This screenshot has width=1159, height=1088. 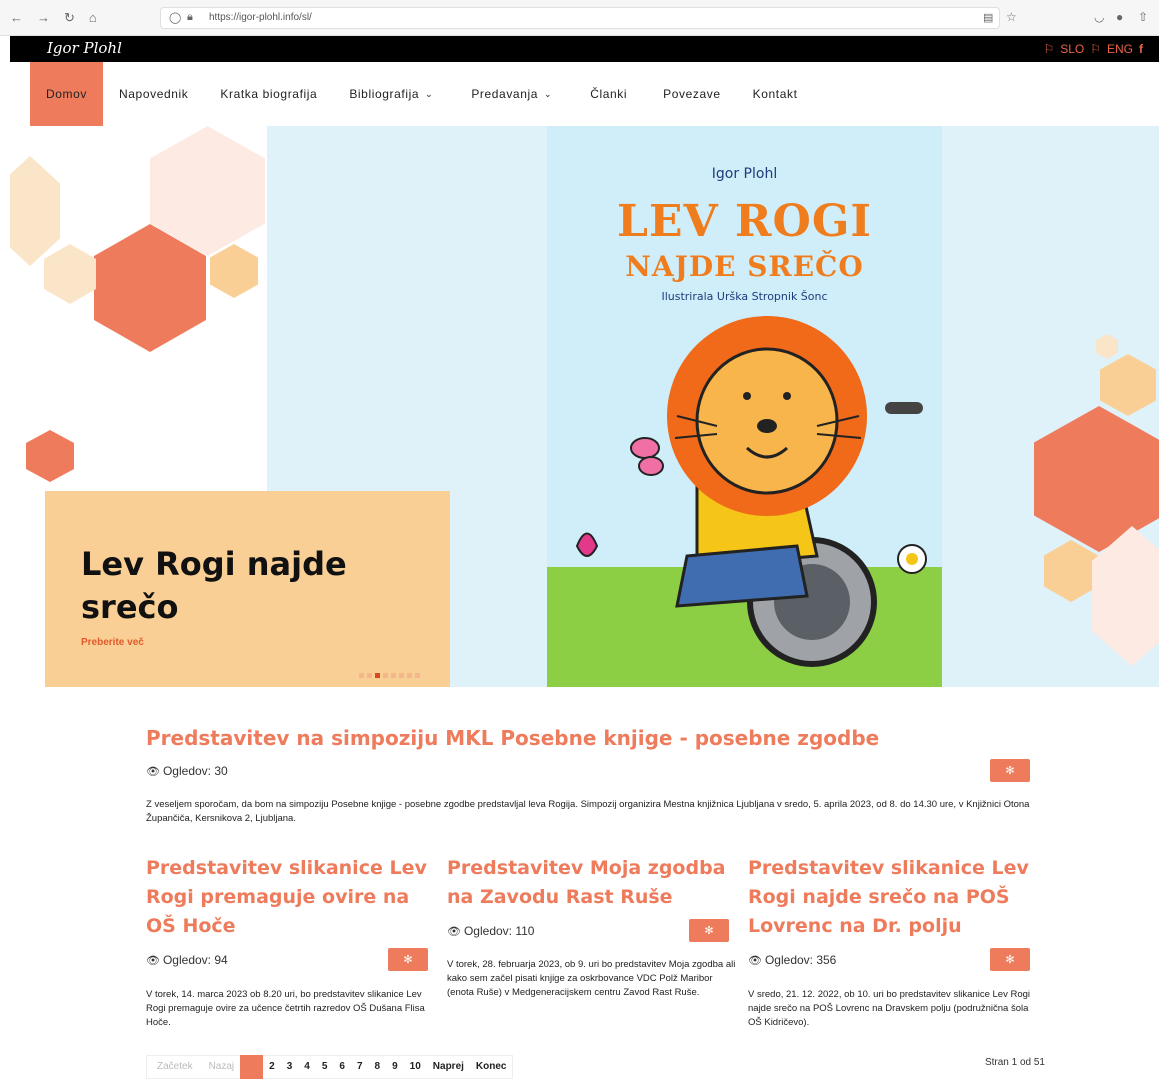 What do you see at coordinates (112, 642) in the screenshot?
I see `read-more-link: Preberite več` at bounding box center [112, 642].